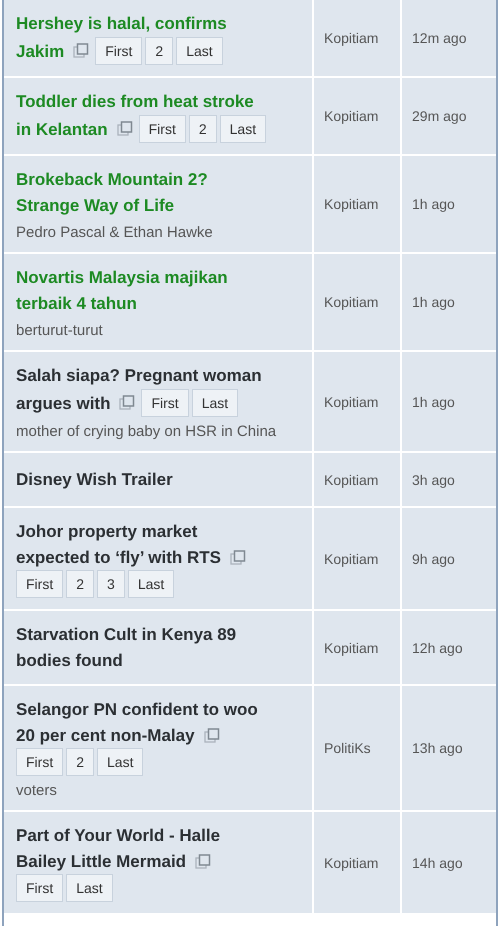  Describe the element at coordinates (439, 38) in the screenshot. I see `post-time: 12m ago` at that location.